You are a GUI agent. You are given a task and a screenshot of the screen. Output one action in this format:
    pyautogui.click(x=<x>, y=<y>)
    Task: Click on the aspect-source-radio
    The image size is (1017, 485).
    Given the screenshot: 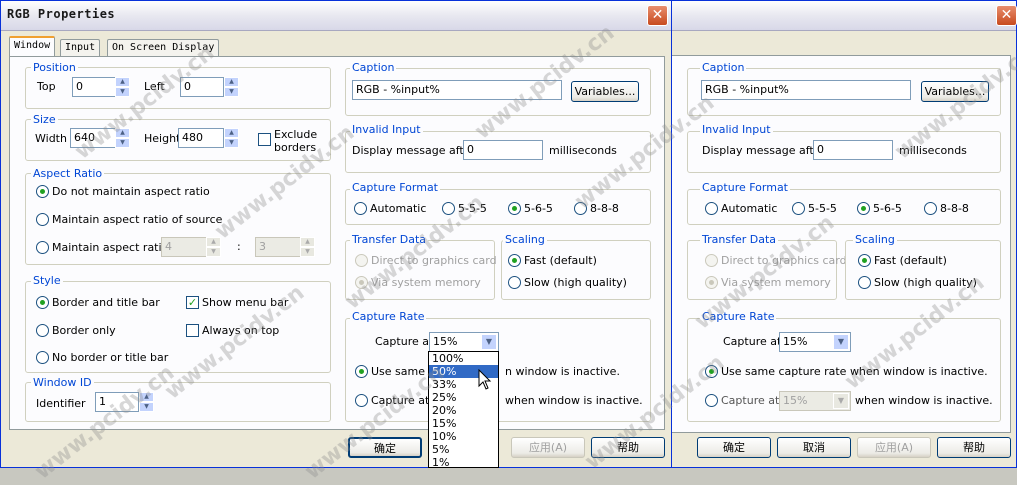 What is the action you would take?
    pyautogui.click(x=42, y=219)
    